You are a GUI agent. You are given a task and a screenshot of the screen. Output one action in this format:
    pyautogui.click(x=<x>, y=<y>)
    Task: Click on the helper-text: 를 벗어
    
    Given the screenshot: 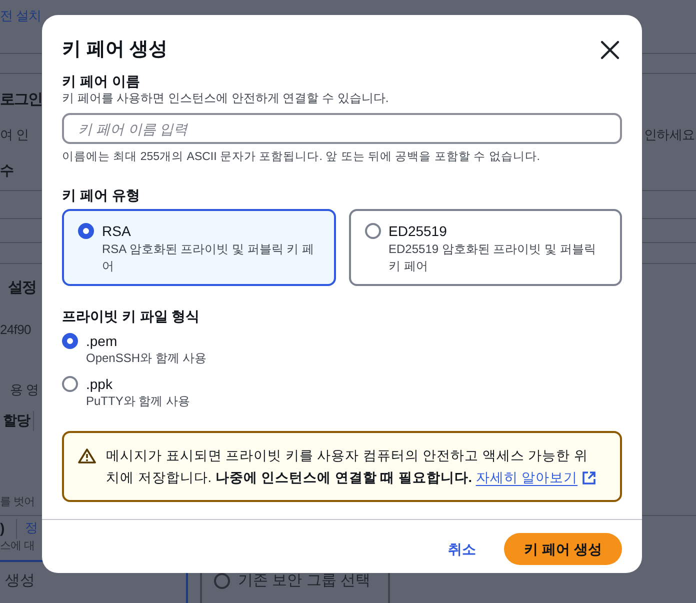 What is the action you would take?
    pyautogui.click(x=17, y=502)
    